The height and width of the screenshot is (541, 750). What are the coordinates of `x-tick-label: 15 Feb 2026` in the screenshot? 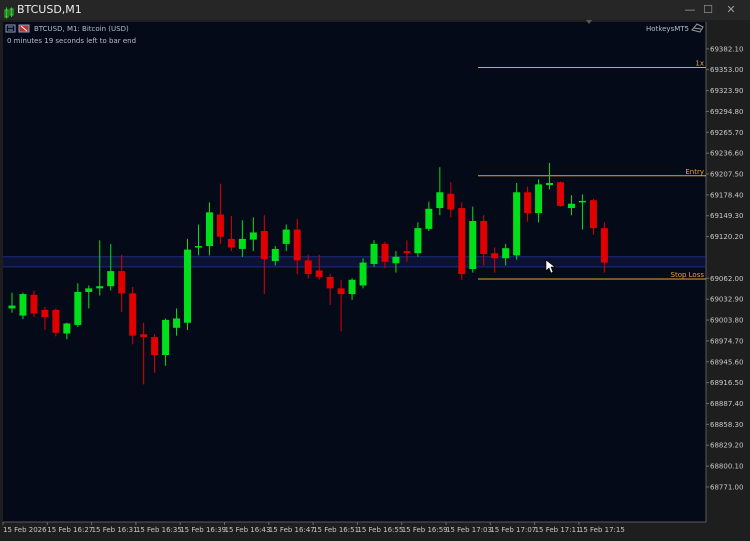 It's located at (25, 530).